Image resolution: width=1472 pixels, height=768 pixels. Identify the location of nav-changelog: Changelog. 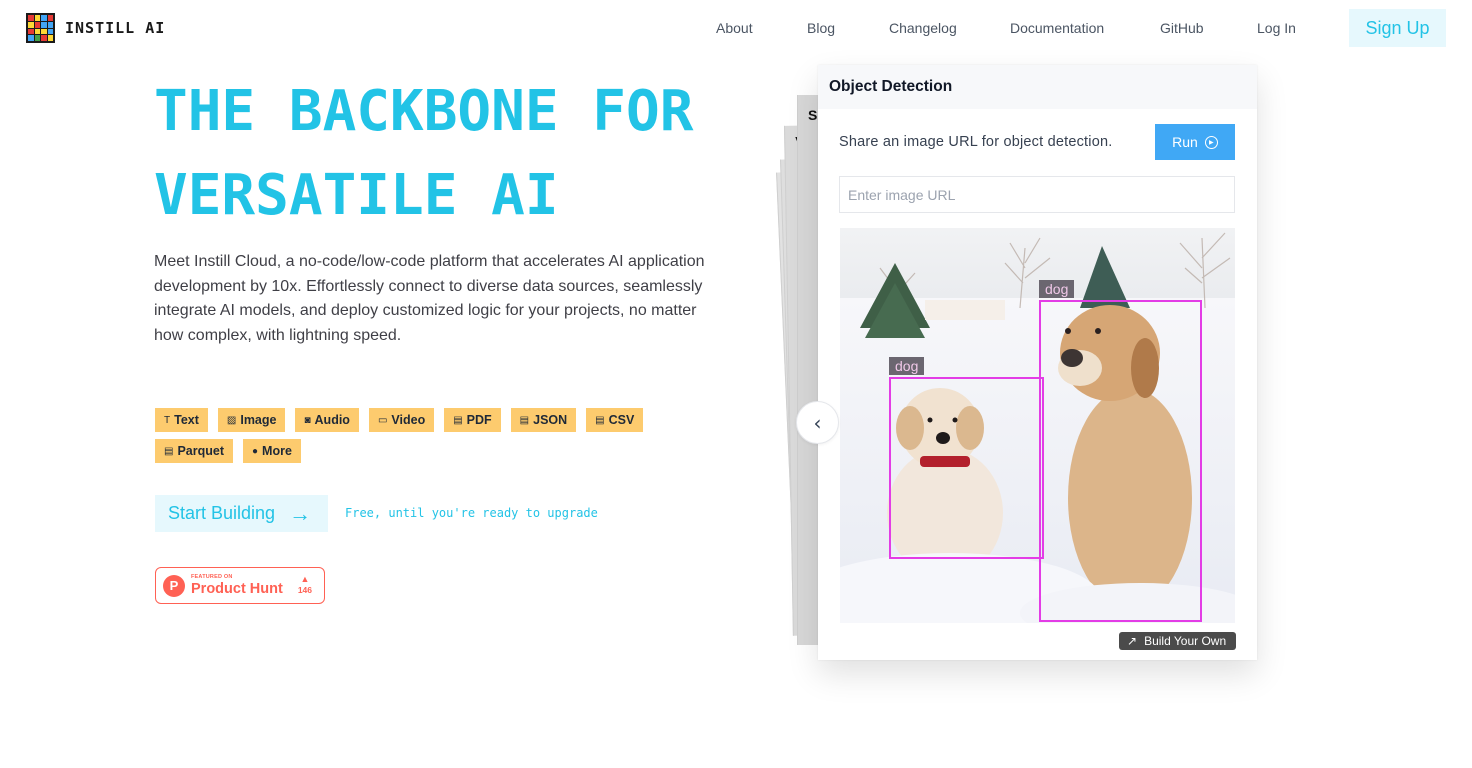
(923, 28).